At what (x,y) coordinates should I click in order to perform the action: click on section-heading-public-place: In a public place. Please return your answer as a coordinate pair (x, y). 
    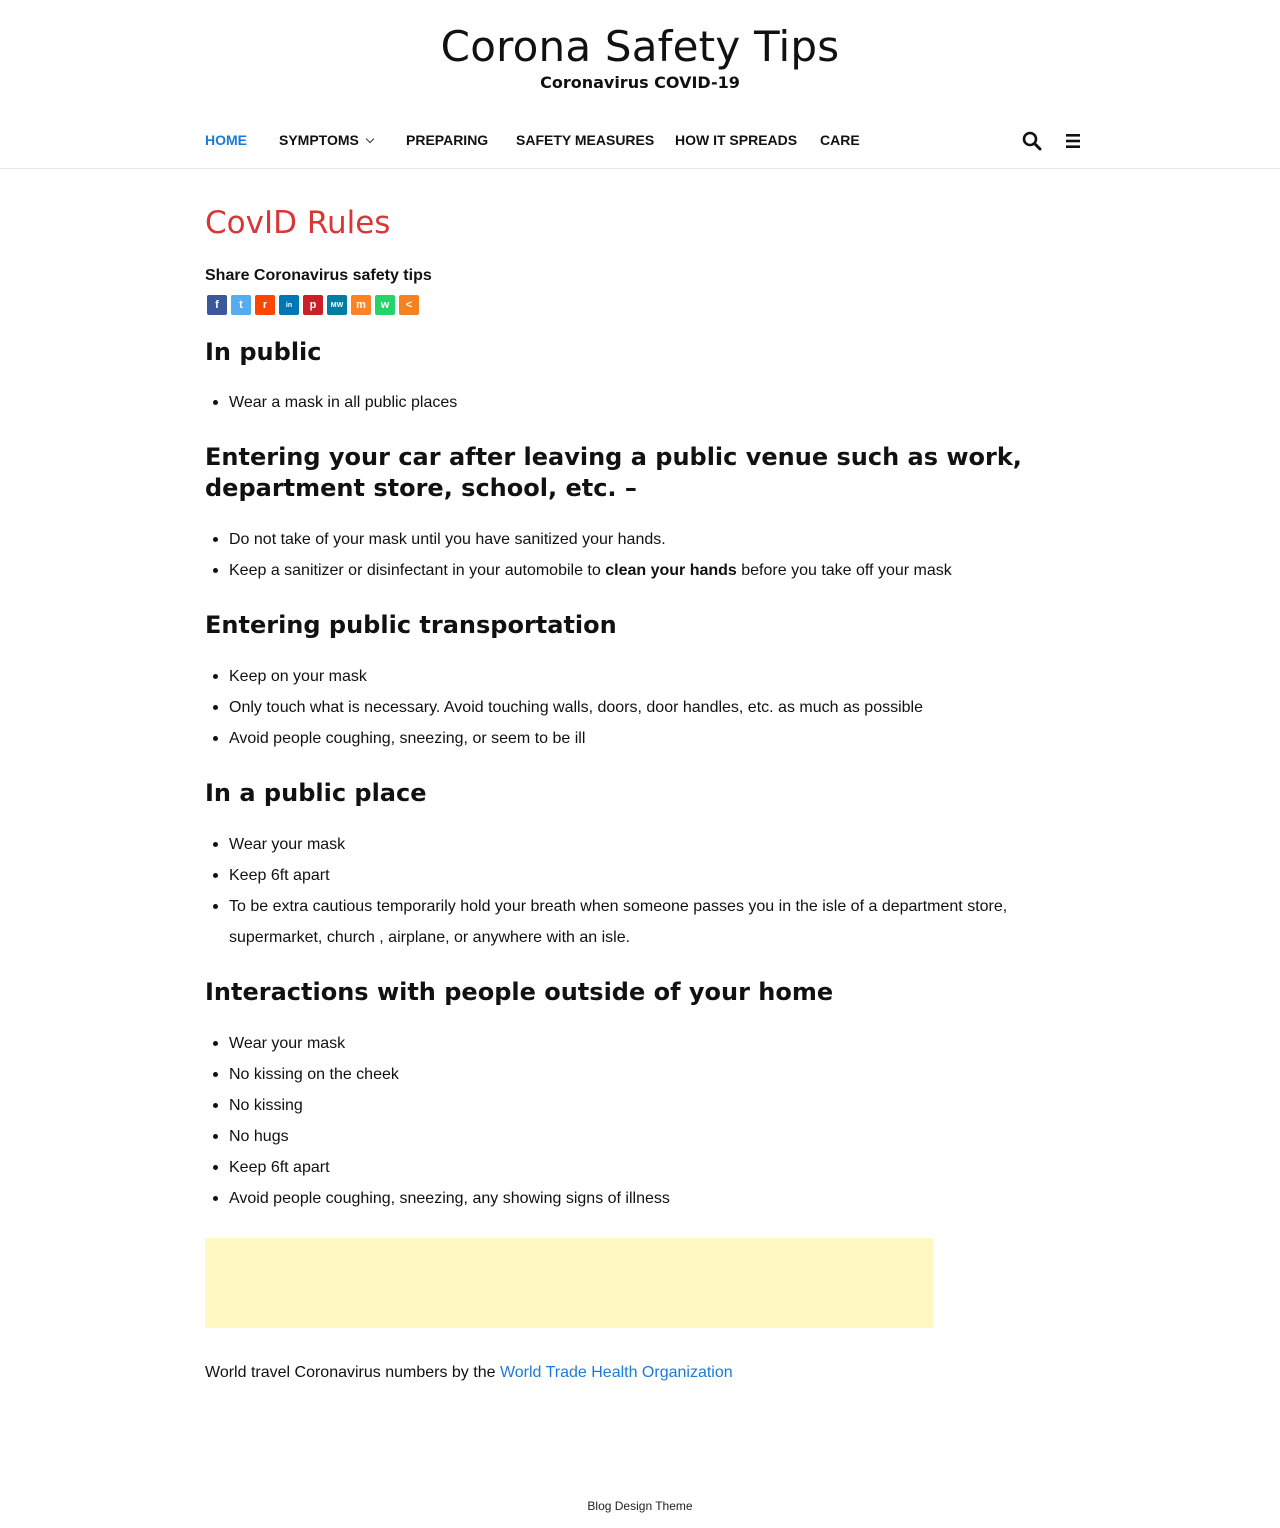
    Looking at the image, I should click on (316, 793).